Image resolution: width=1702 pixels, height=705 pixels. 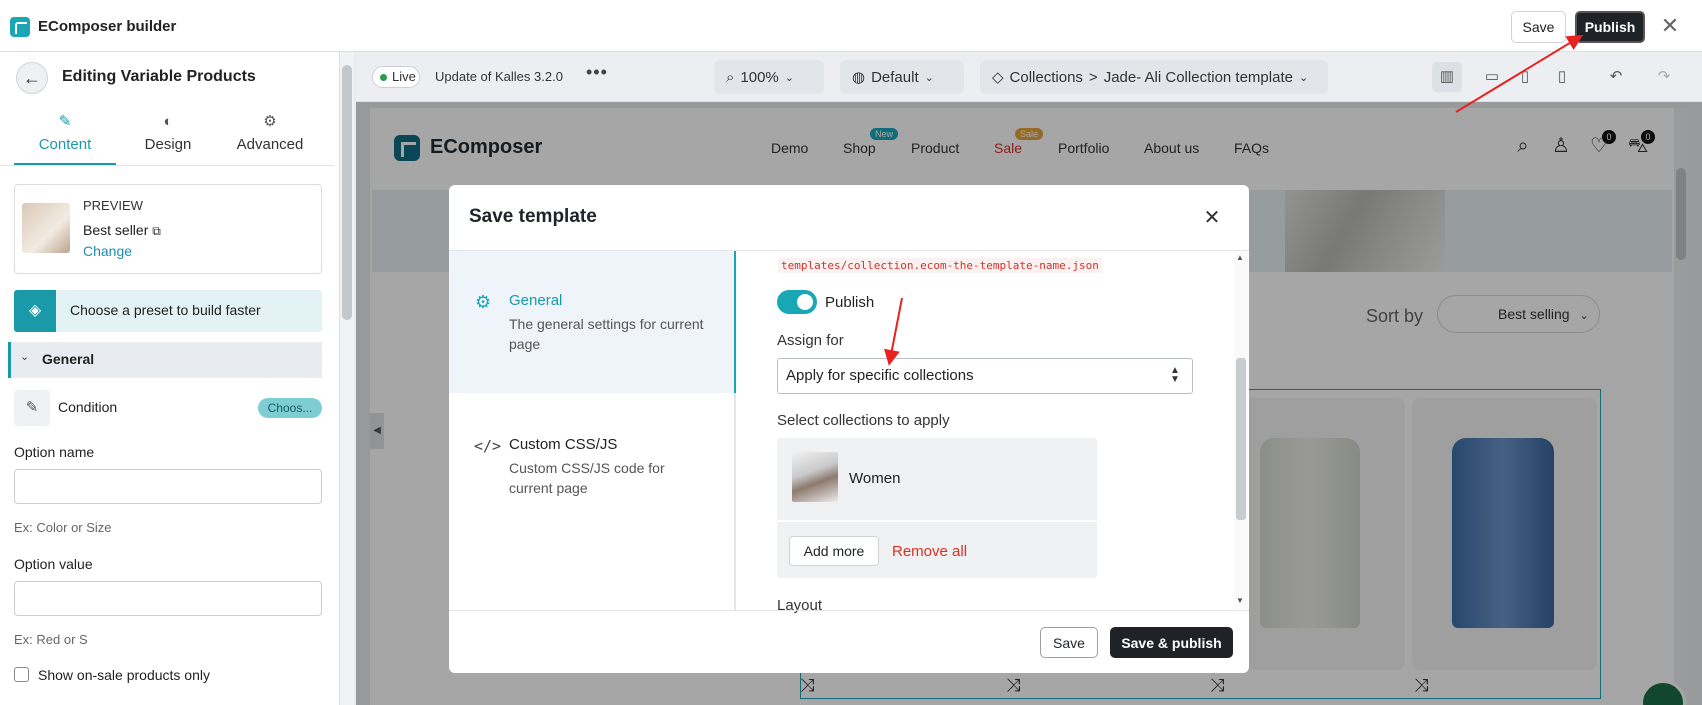 I want to click on preview-label: PREVIEW, so click(x=113, y=205).